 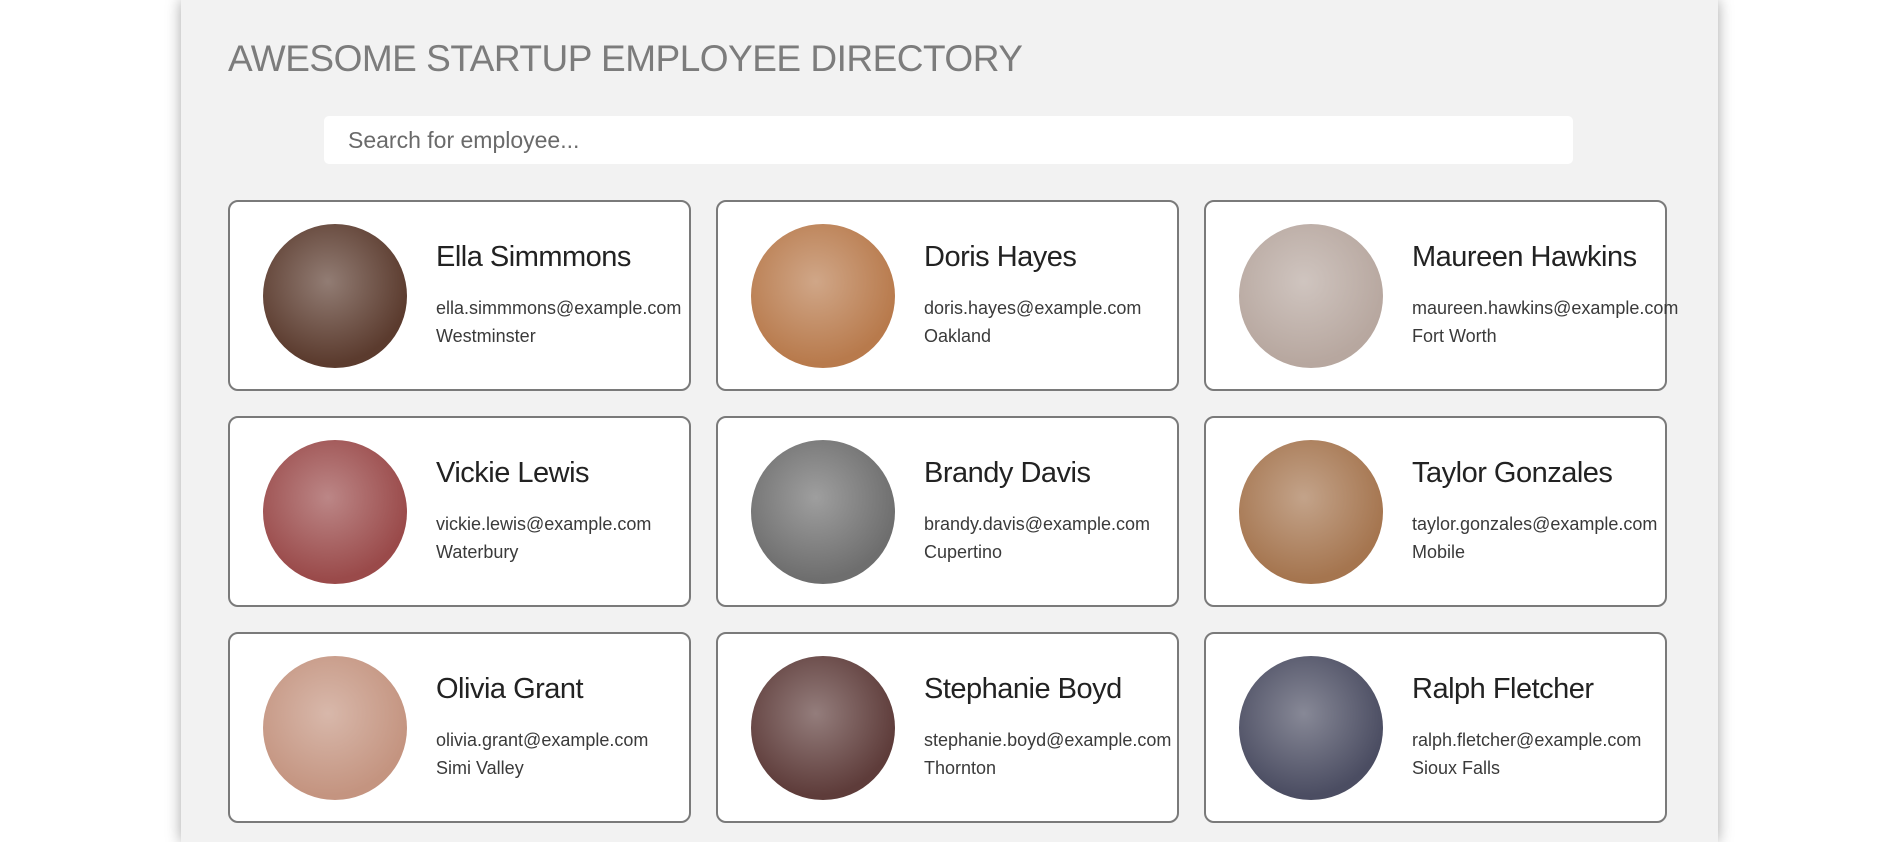 I want to click on employee-email: maureen.hawkins@example.com, so click(x=1545, y=308).